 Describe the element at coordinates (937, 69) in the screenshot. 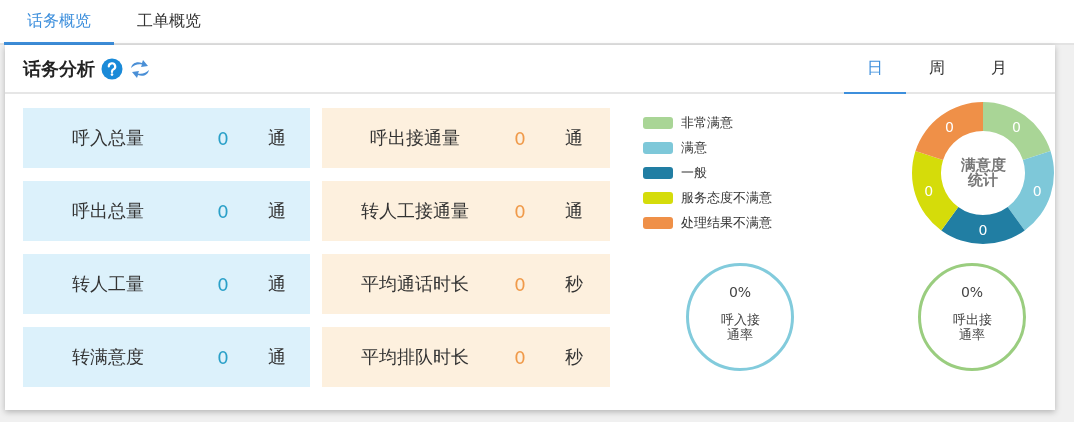

I see `period-tab: 周` at that location.